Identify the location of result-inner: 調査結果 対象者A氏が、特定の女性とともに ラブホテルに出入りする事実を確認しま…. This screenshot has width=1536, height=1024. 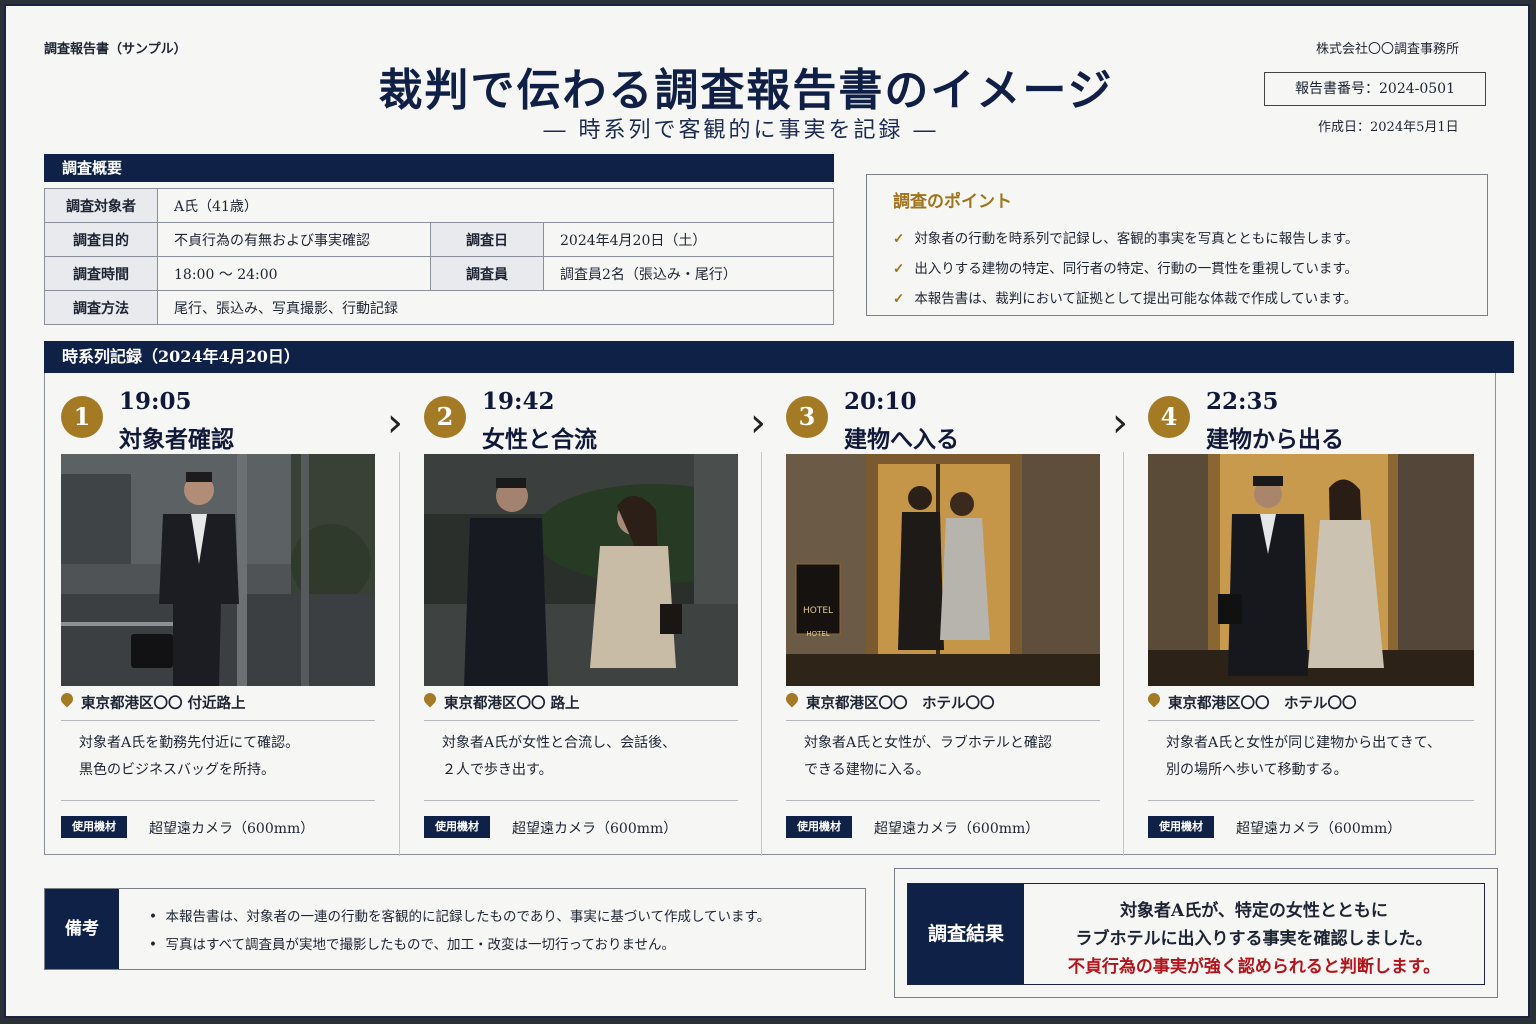
(1196, 934).